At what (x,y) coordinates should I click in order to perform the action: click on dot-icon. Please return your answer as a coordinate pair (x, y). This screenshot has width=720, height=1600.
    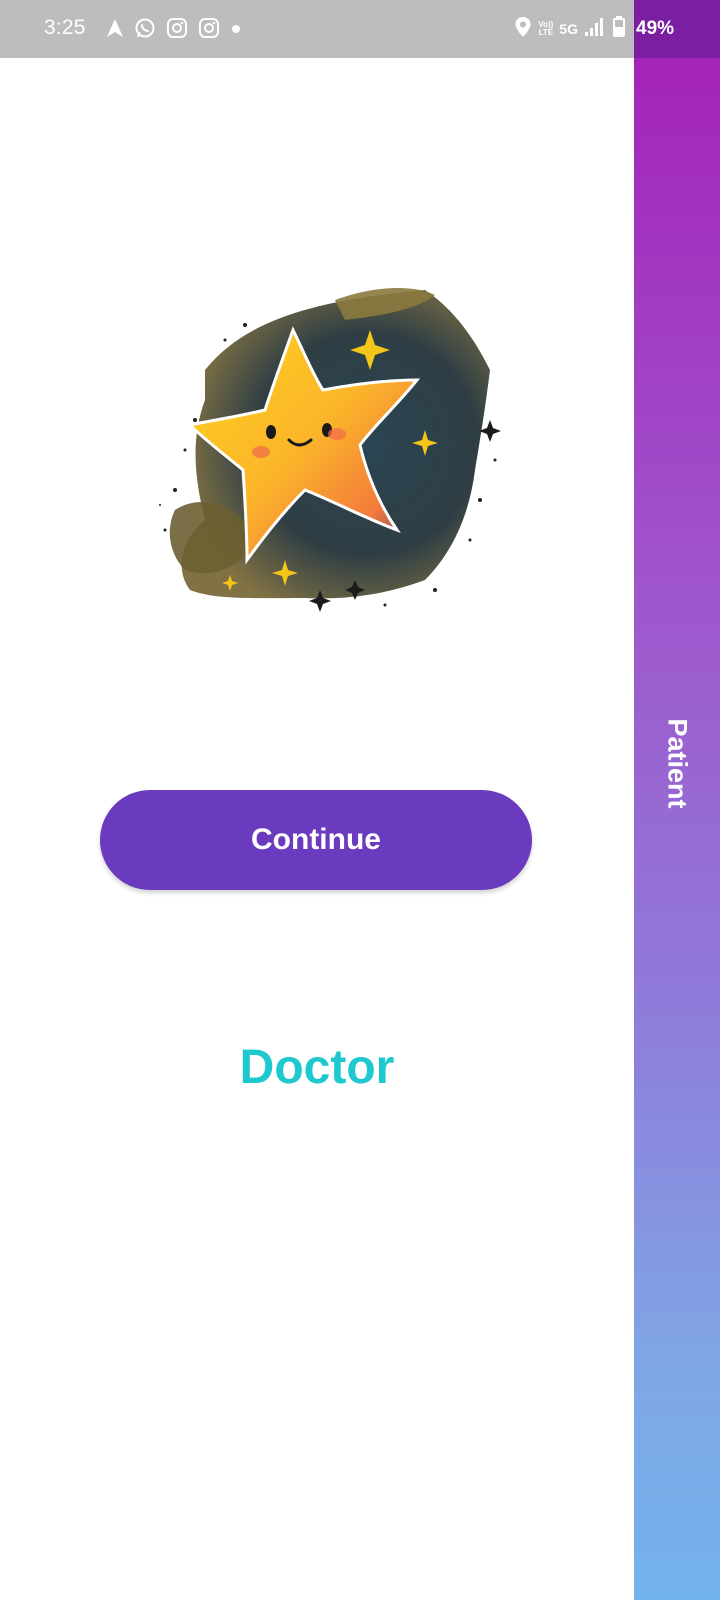
    Looking at the image, I should click on (236, 31).